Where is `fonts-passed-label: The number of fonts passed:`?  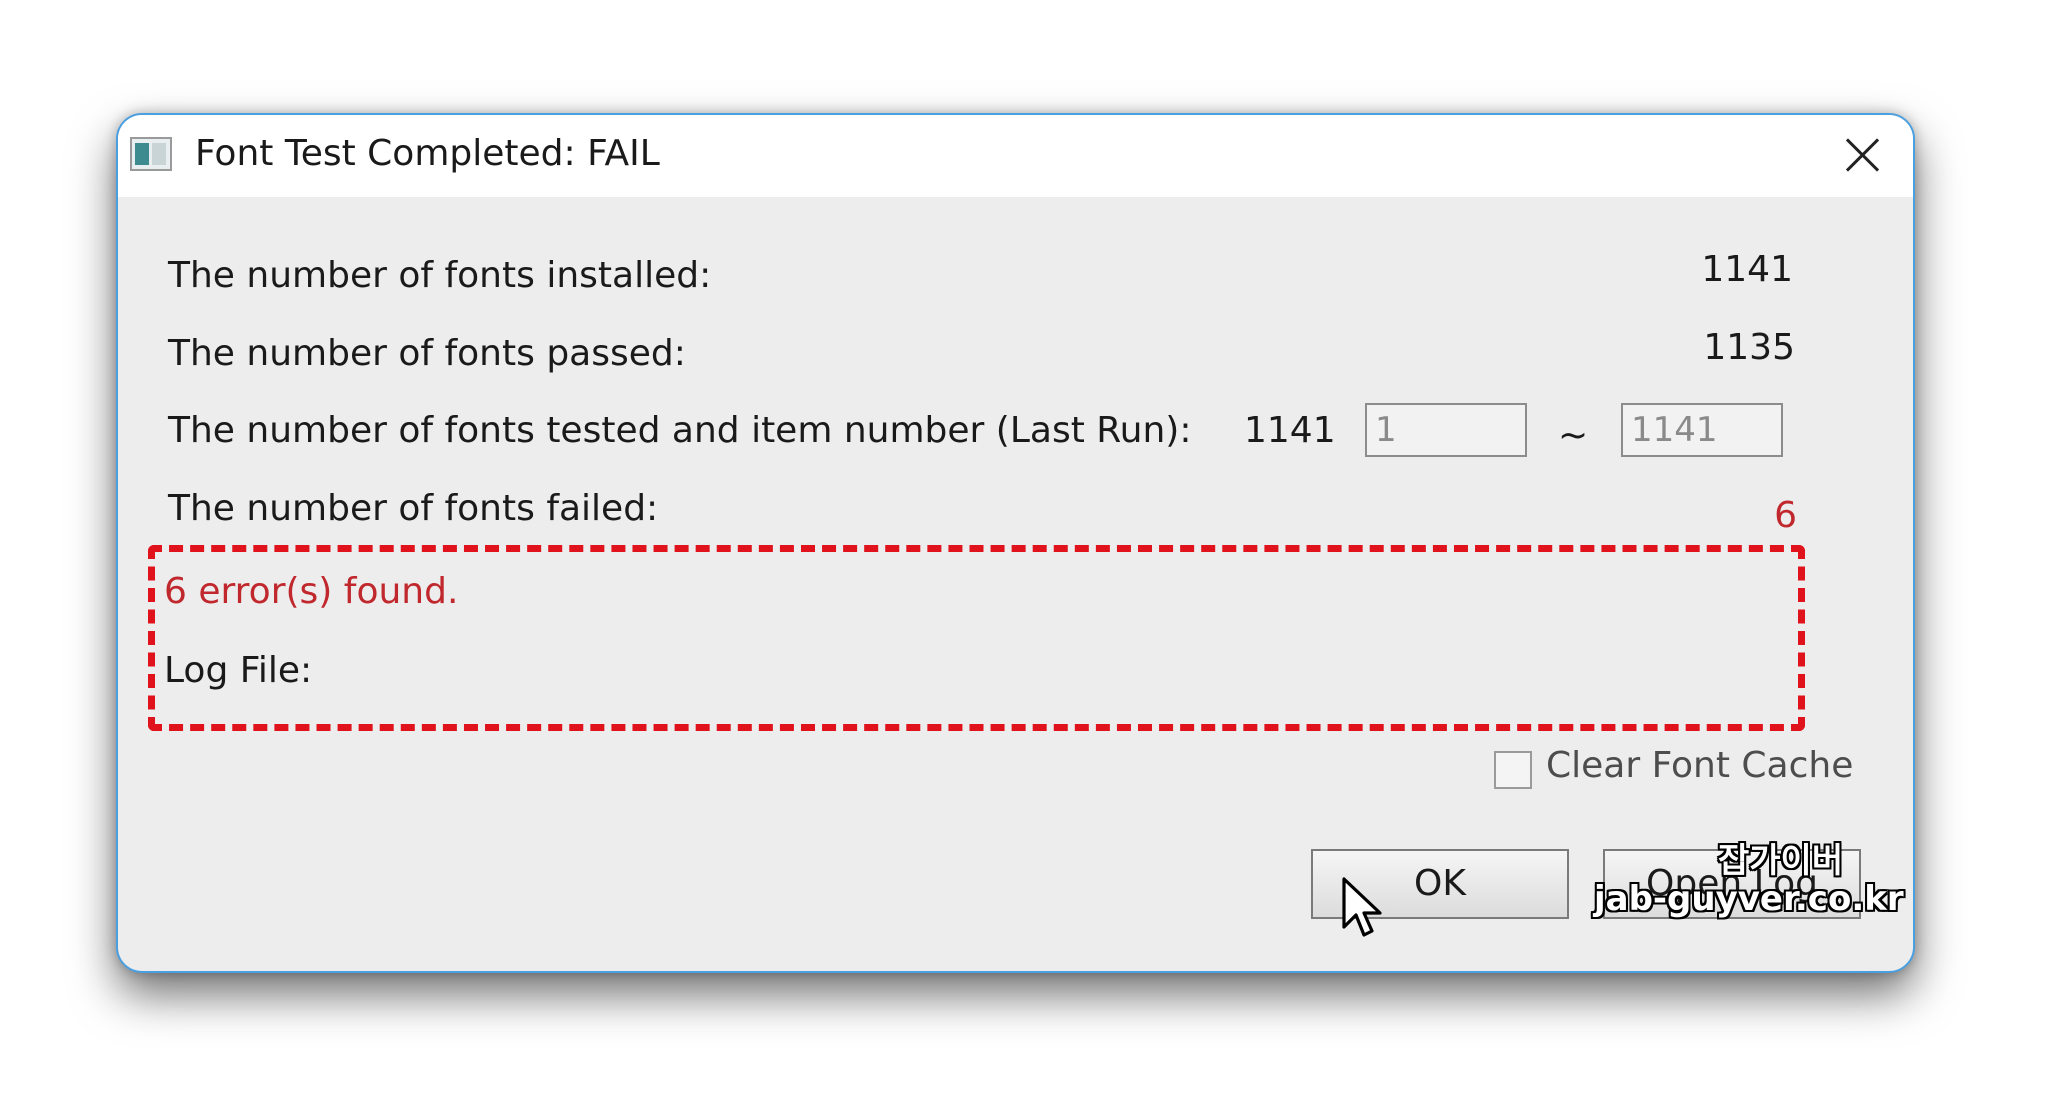 fonts-passed-label: The number of fonts passed: is located at coordinates (427, 353).